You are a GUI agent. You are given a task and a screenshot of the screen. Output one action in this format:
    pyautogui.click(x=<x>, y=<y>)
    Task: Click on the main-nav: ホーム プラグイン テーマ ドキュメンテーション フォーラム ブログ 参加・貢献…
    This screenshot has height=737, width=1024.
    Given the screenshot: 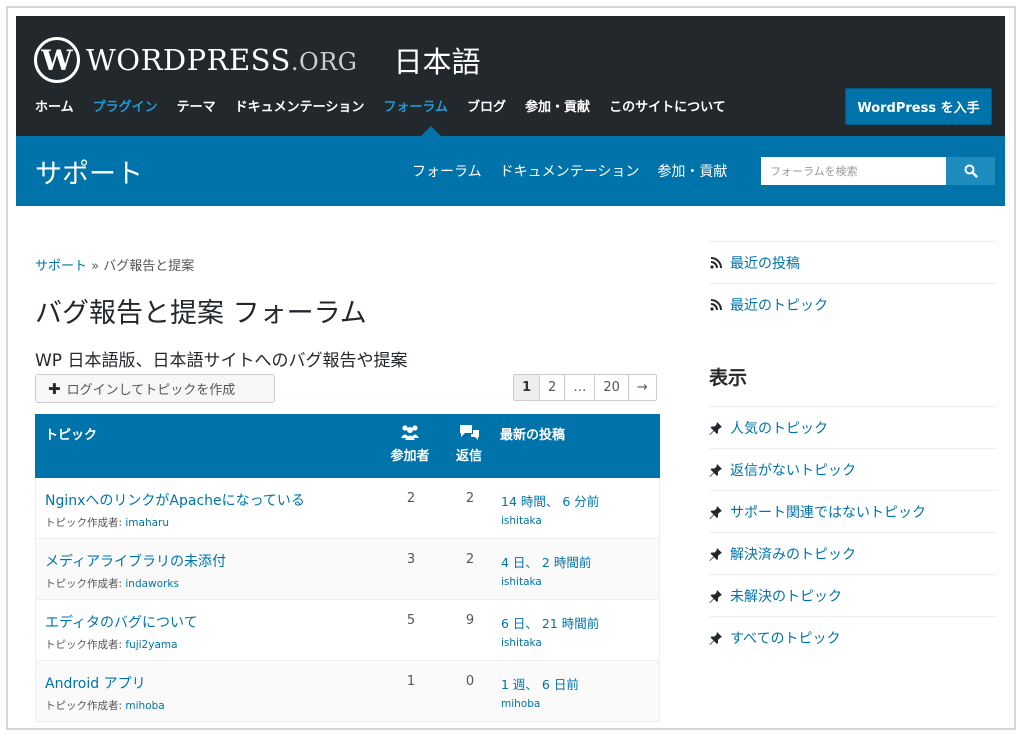 What is the action you would take?
    pyautogui.click(x=380, y=105)
    